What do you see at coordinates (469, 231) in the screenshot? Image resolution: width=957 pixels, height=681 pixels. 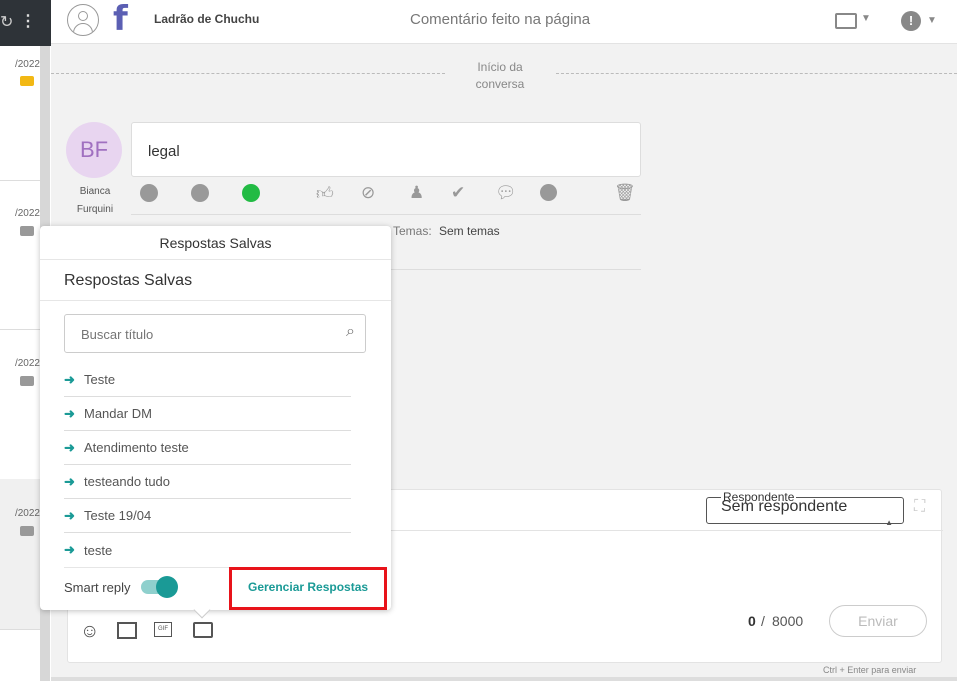 I see `topics-value: Sem temas` at bounding box center [469, 231].